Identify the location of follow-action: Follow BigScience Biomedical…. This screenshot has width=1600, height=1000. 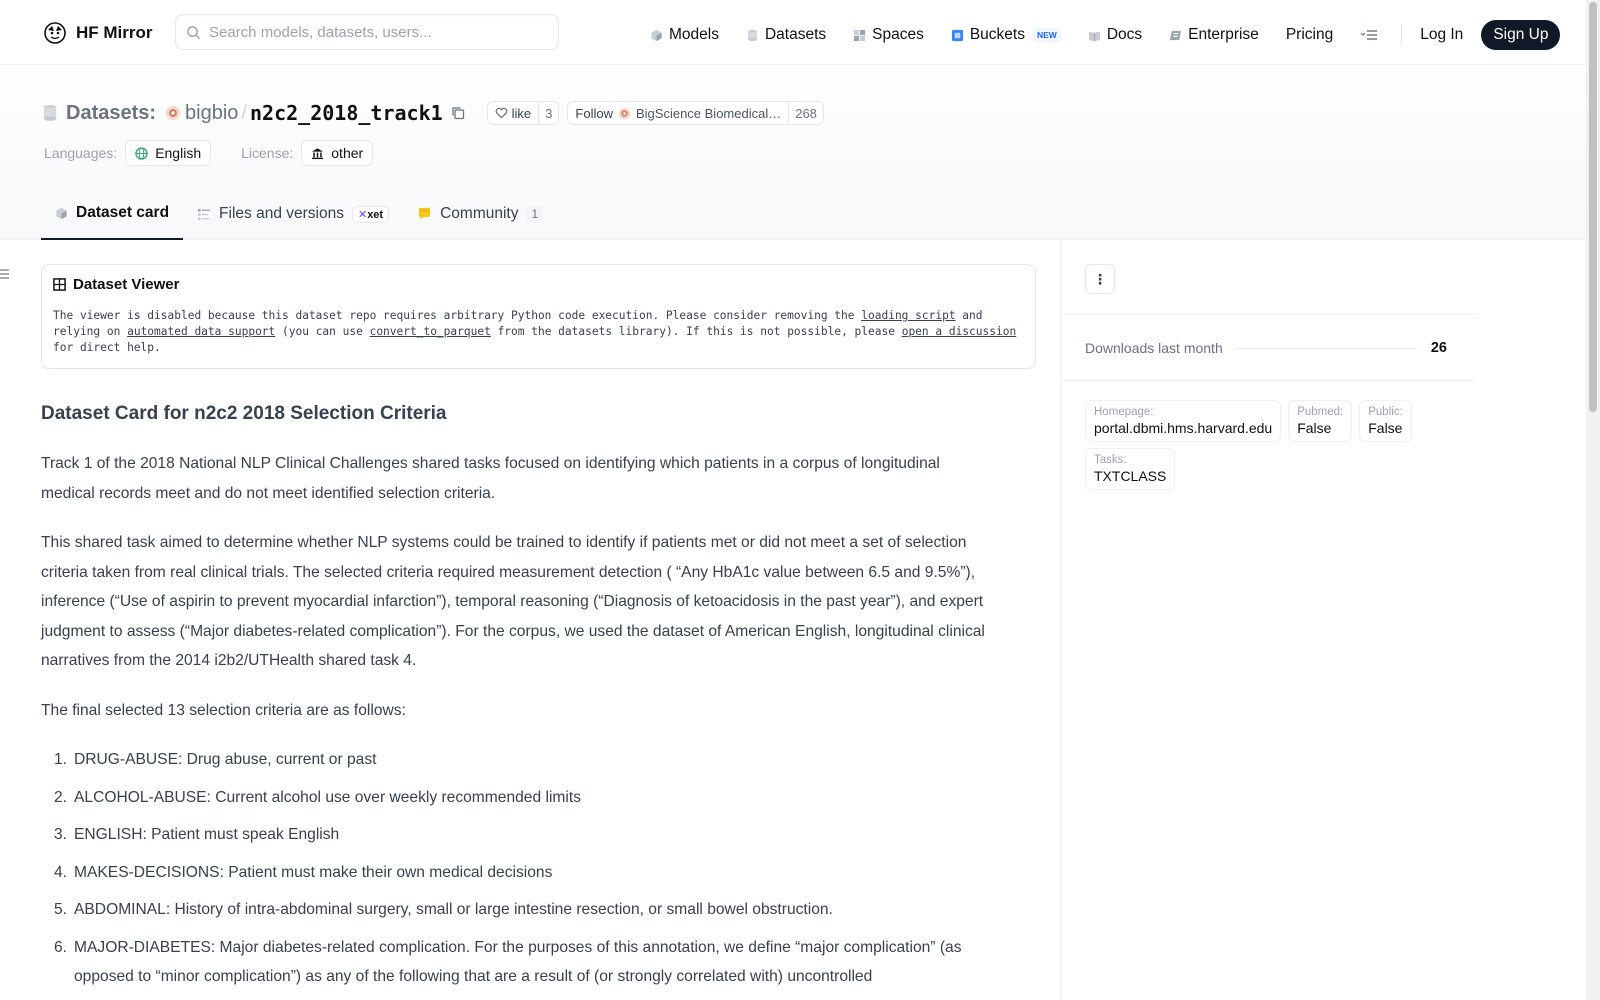
(679, 113).